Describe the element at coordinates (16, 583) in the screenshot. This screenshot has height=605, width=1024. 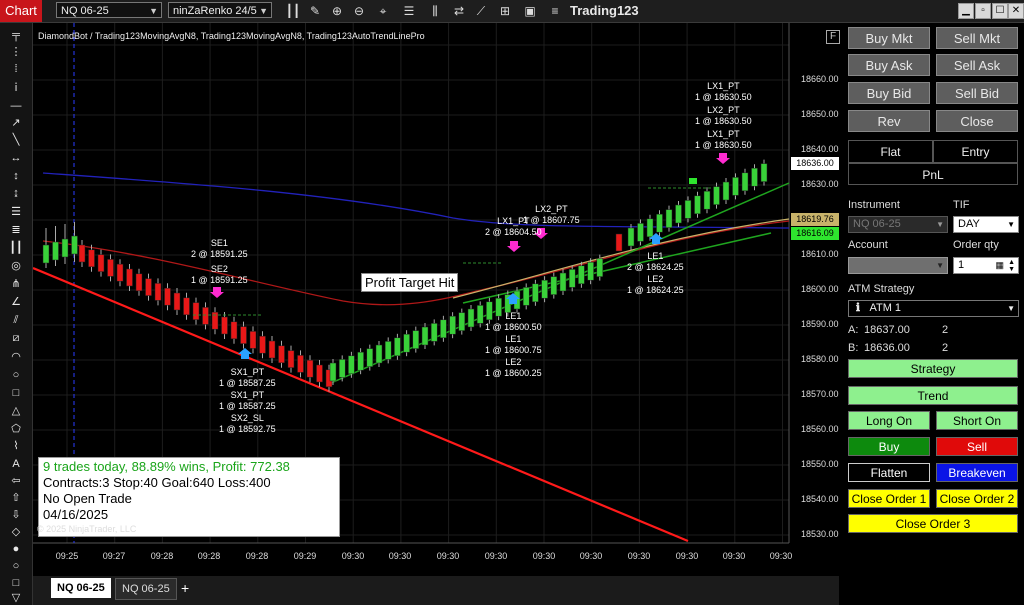
I see `square-icon: □` at that location.